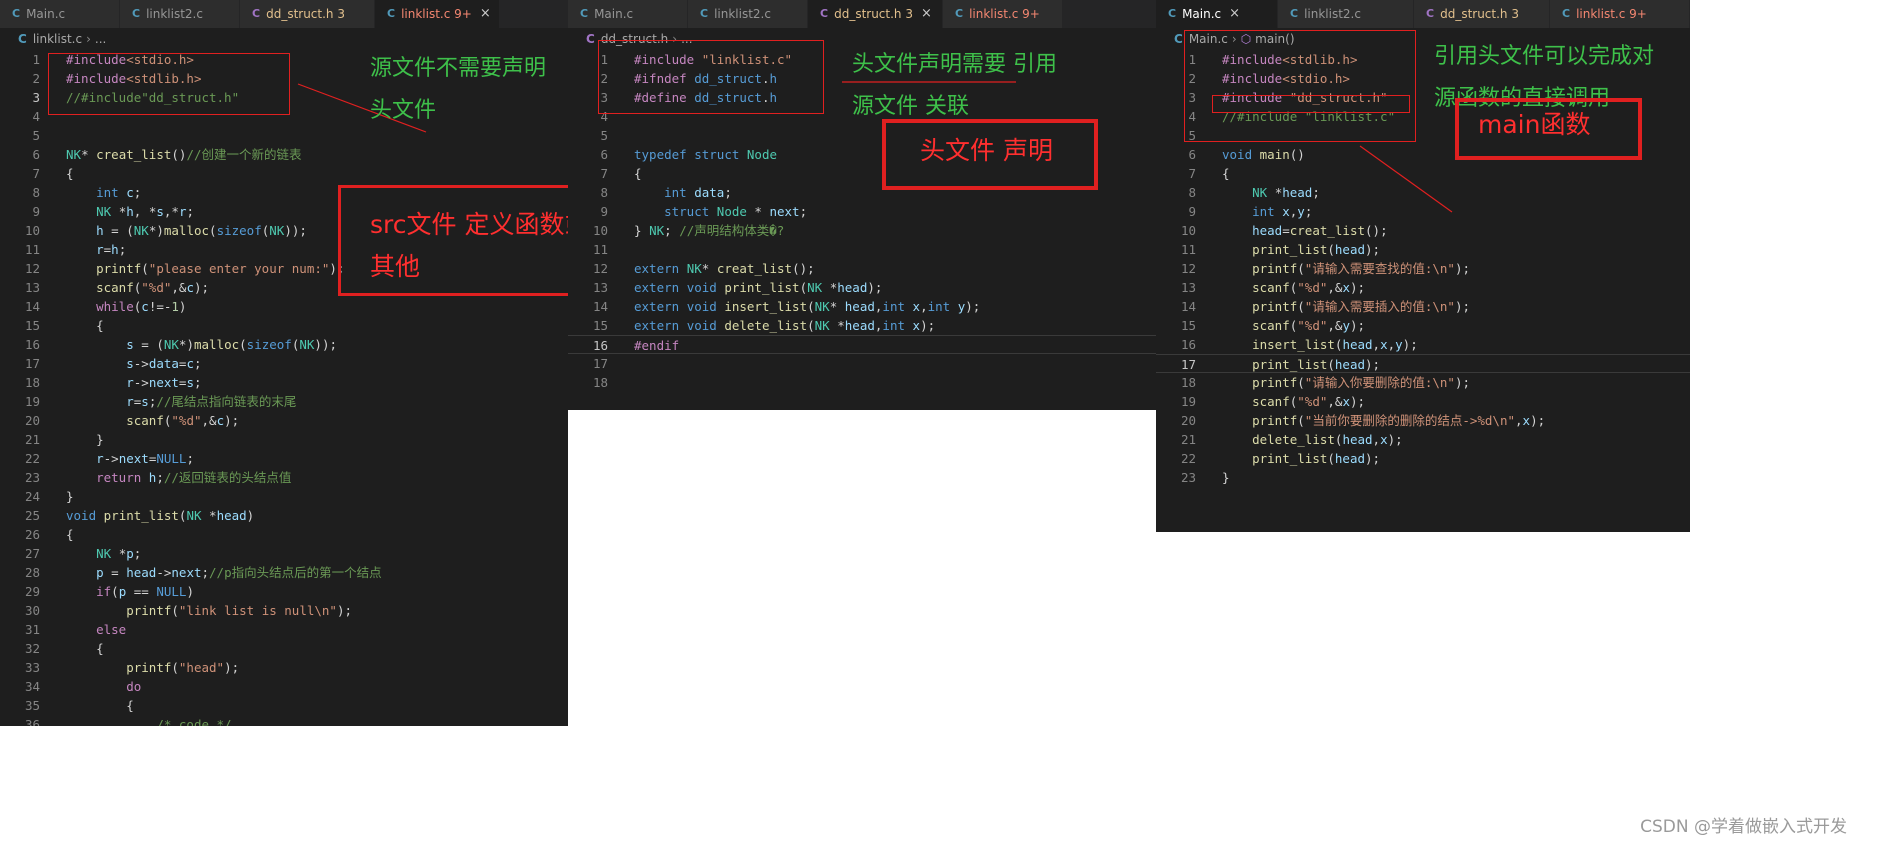 This screenshot has width=1895, height=851. What do you see at coordinates (986, 150) in the screenshot?
I see `annotation-header-declaration: 头文件 声明` at bounding box center [986, 150].